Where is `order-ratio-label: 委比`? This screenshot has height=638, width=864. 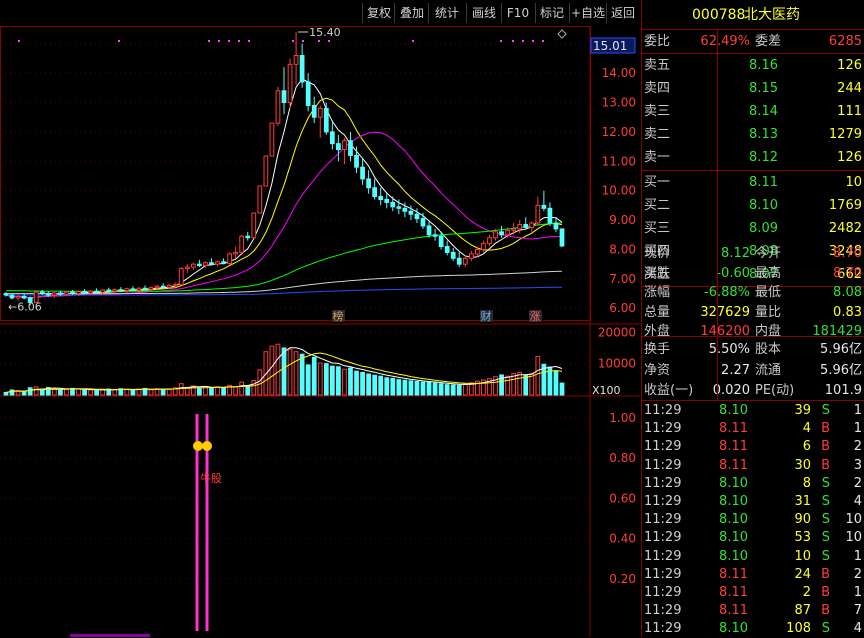 order-ratio-label: 委比 is located at coordinates (657, 41).